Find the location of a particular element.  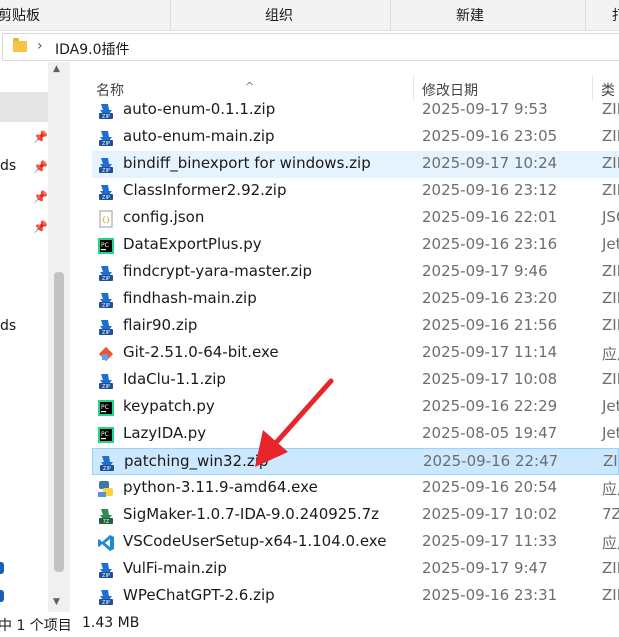

status-selection-count: 中 1 个项目 is located at coordinates (36, 626).